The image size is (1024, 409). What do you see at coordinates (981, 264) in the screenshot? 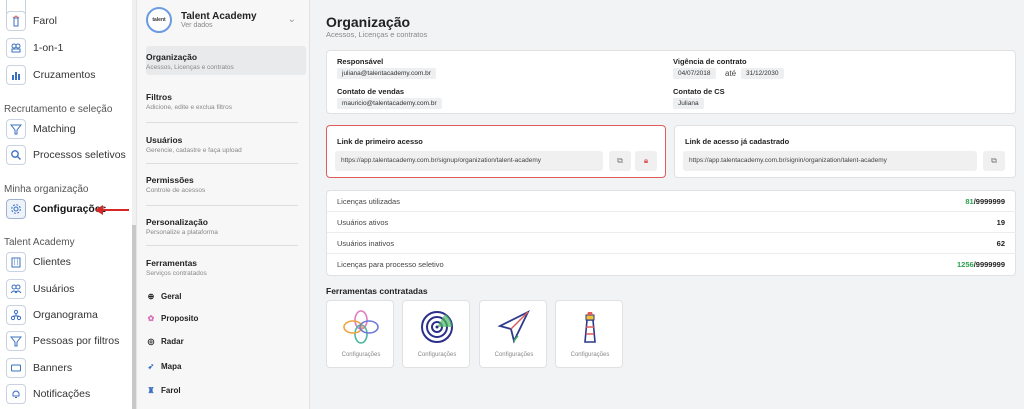
I see `license-value: 1256/9999999` at bounding box center [981, 264].